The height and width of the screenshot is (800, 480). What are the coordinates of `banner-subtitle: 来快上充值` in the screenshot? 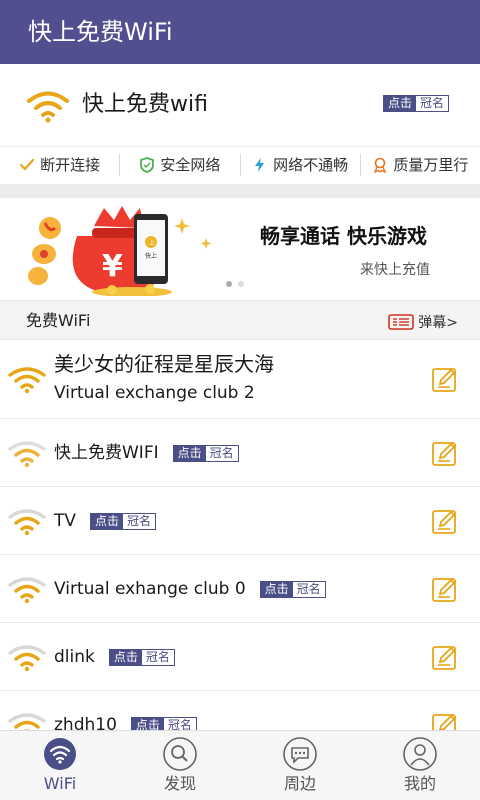 It's located at (395, 270).